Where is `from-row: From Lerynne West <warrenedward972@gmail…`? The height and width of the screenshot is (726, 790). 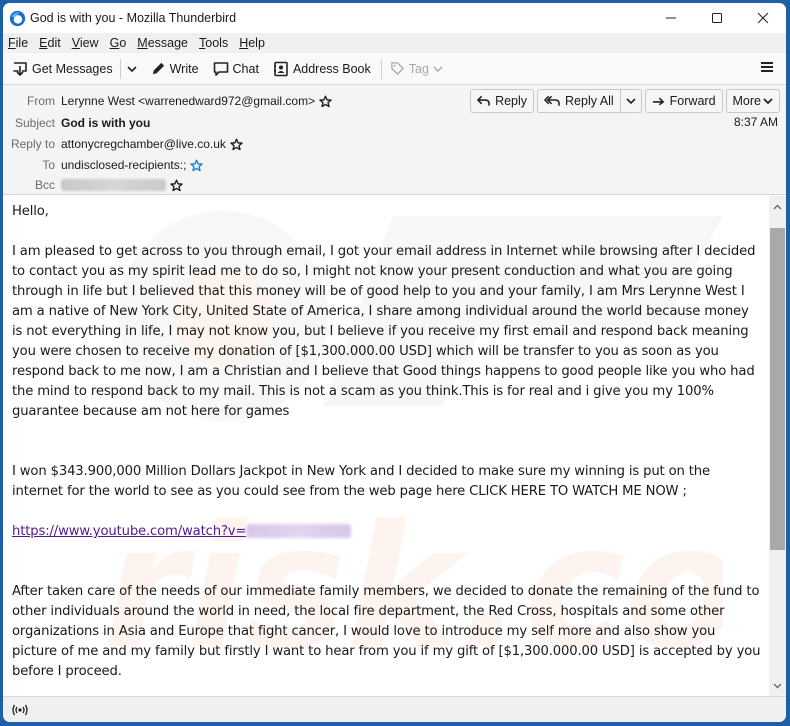 from-row: From Lerynne West <warrenedward972@gmail… is located at coordinates (167, 101).